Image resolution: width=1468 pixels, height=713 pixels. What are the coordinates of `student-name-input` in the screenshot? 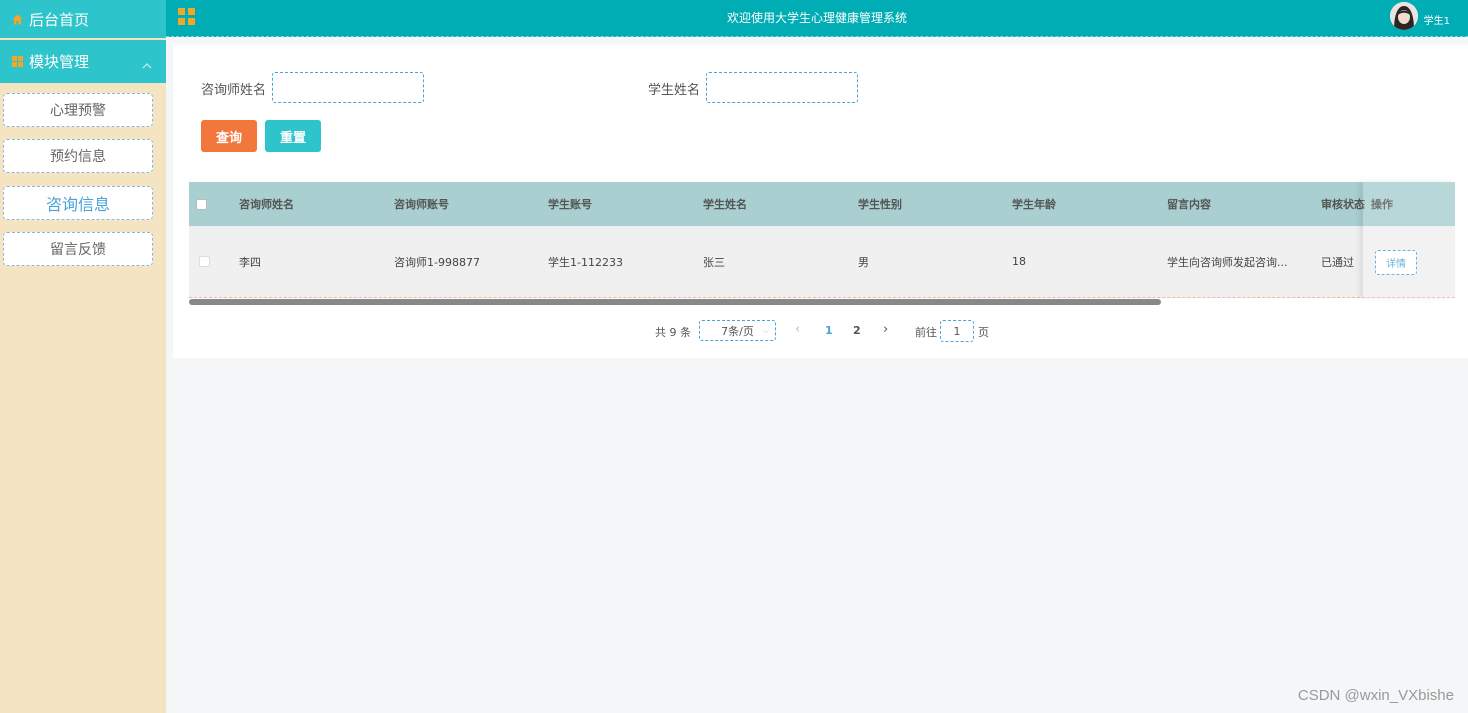 It's located at (782, 87).